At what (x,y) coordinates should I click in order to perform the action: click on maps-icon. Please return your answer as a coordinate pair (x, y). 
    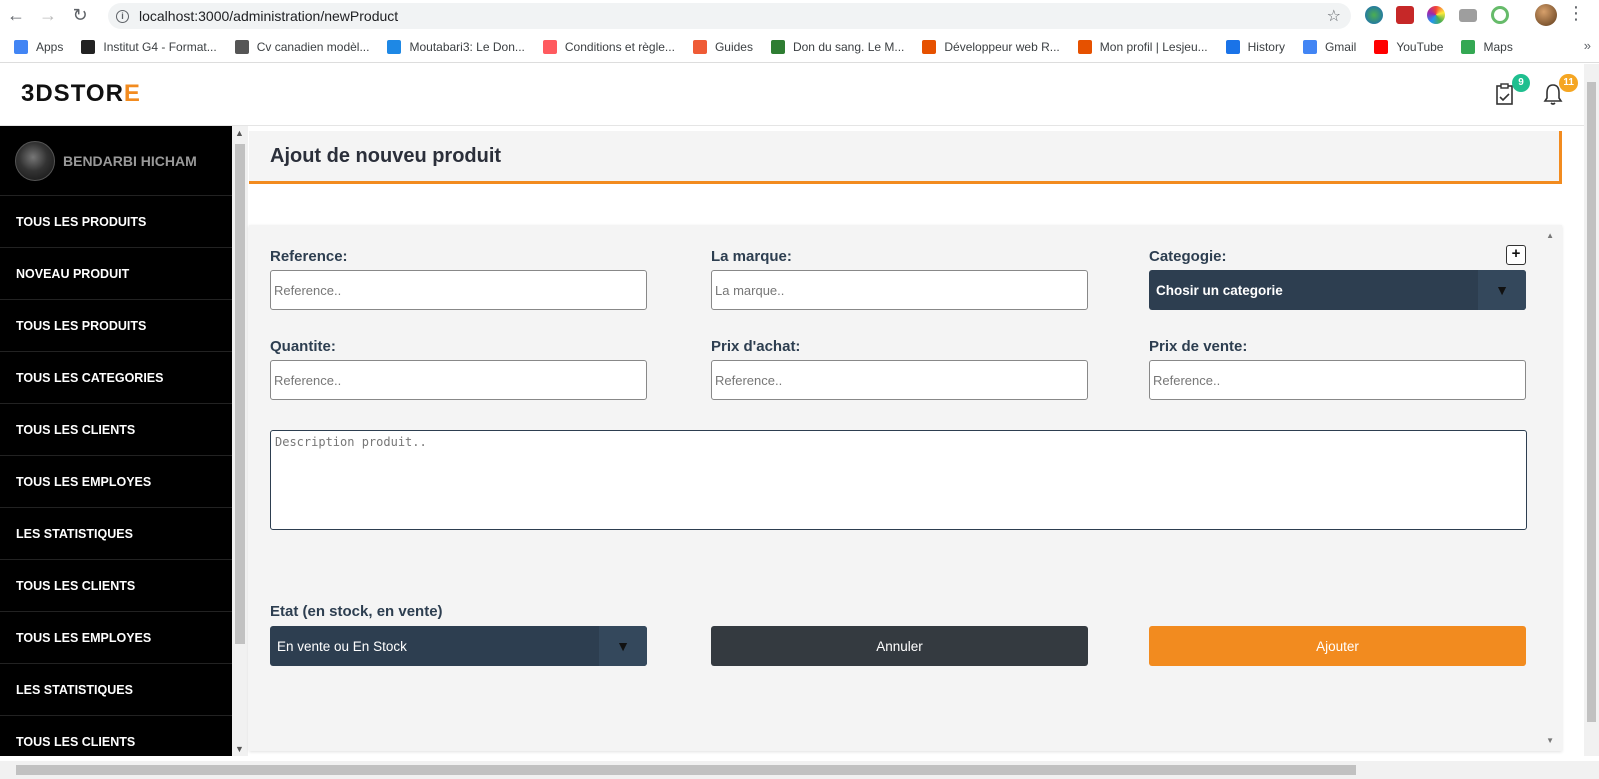
    Looking at the image, I should click on (1468, 46).